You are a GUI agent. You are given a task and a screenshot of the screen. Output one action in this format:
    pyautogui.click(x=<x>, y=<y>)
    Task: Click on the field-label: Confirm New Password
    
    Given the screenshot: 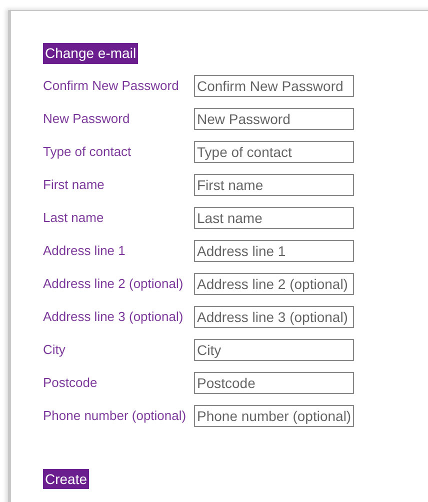 What is the action you would take?
    pyautogui.click(x=111, y=86)
    